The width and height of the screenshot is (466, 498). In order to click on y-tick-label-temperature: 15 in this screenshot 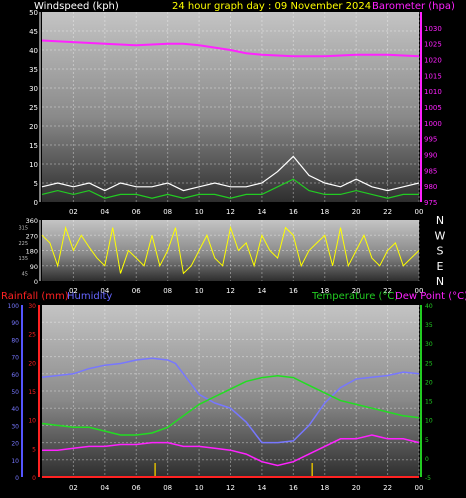, I will do `click(429, 402)`.